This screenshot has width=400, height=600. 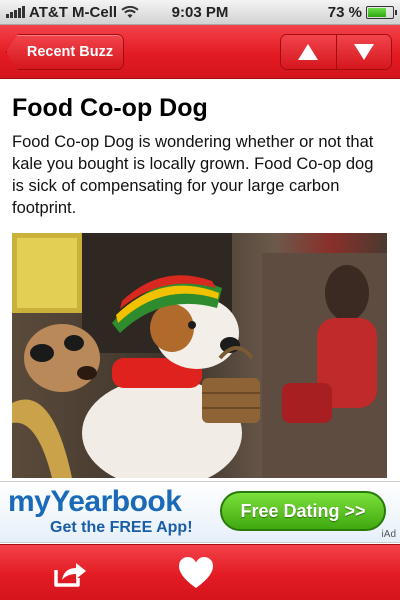 I want to click on status-bar: AT&T M-Cell 9:03 PM 73 %, so click(x=200, y=12).